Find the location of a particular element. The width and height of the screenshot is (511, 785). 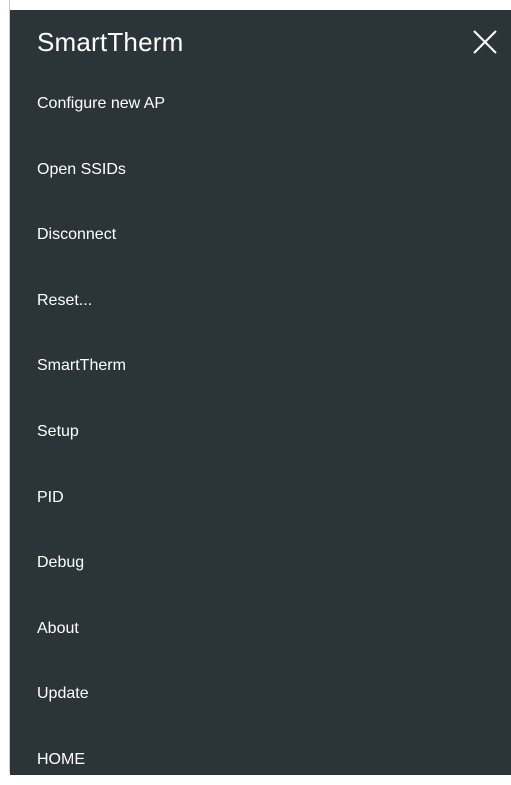

menu-item-smarttherm: SmartTherm is located at coordinates (260, 375).